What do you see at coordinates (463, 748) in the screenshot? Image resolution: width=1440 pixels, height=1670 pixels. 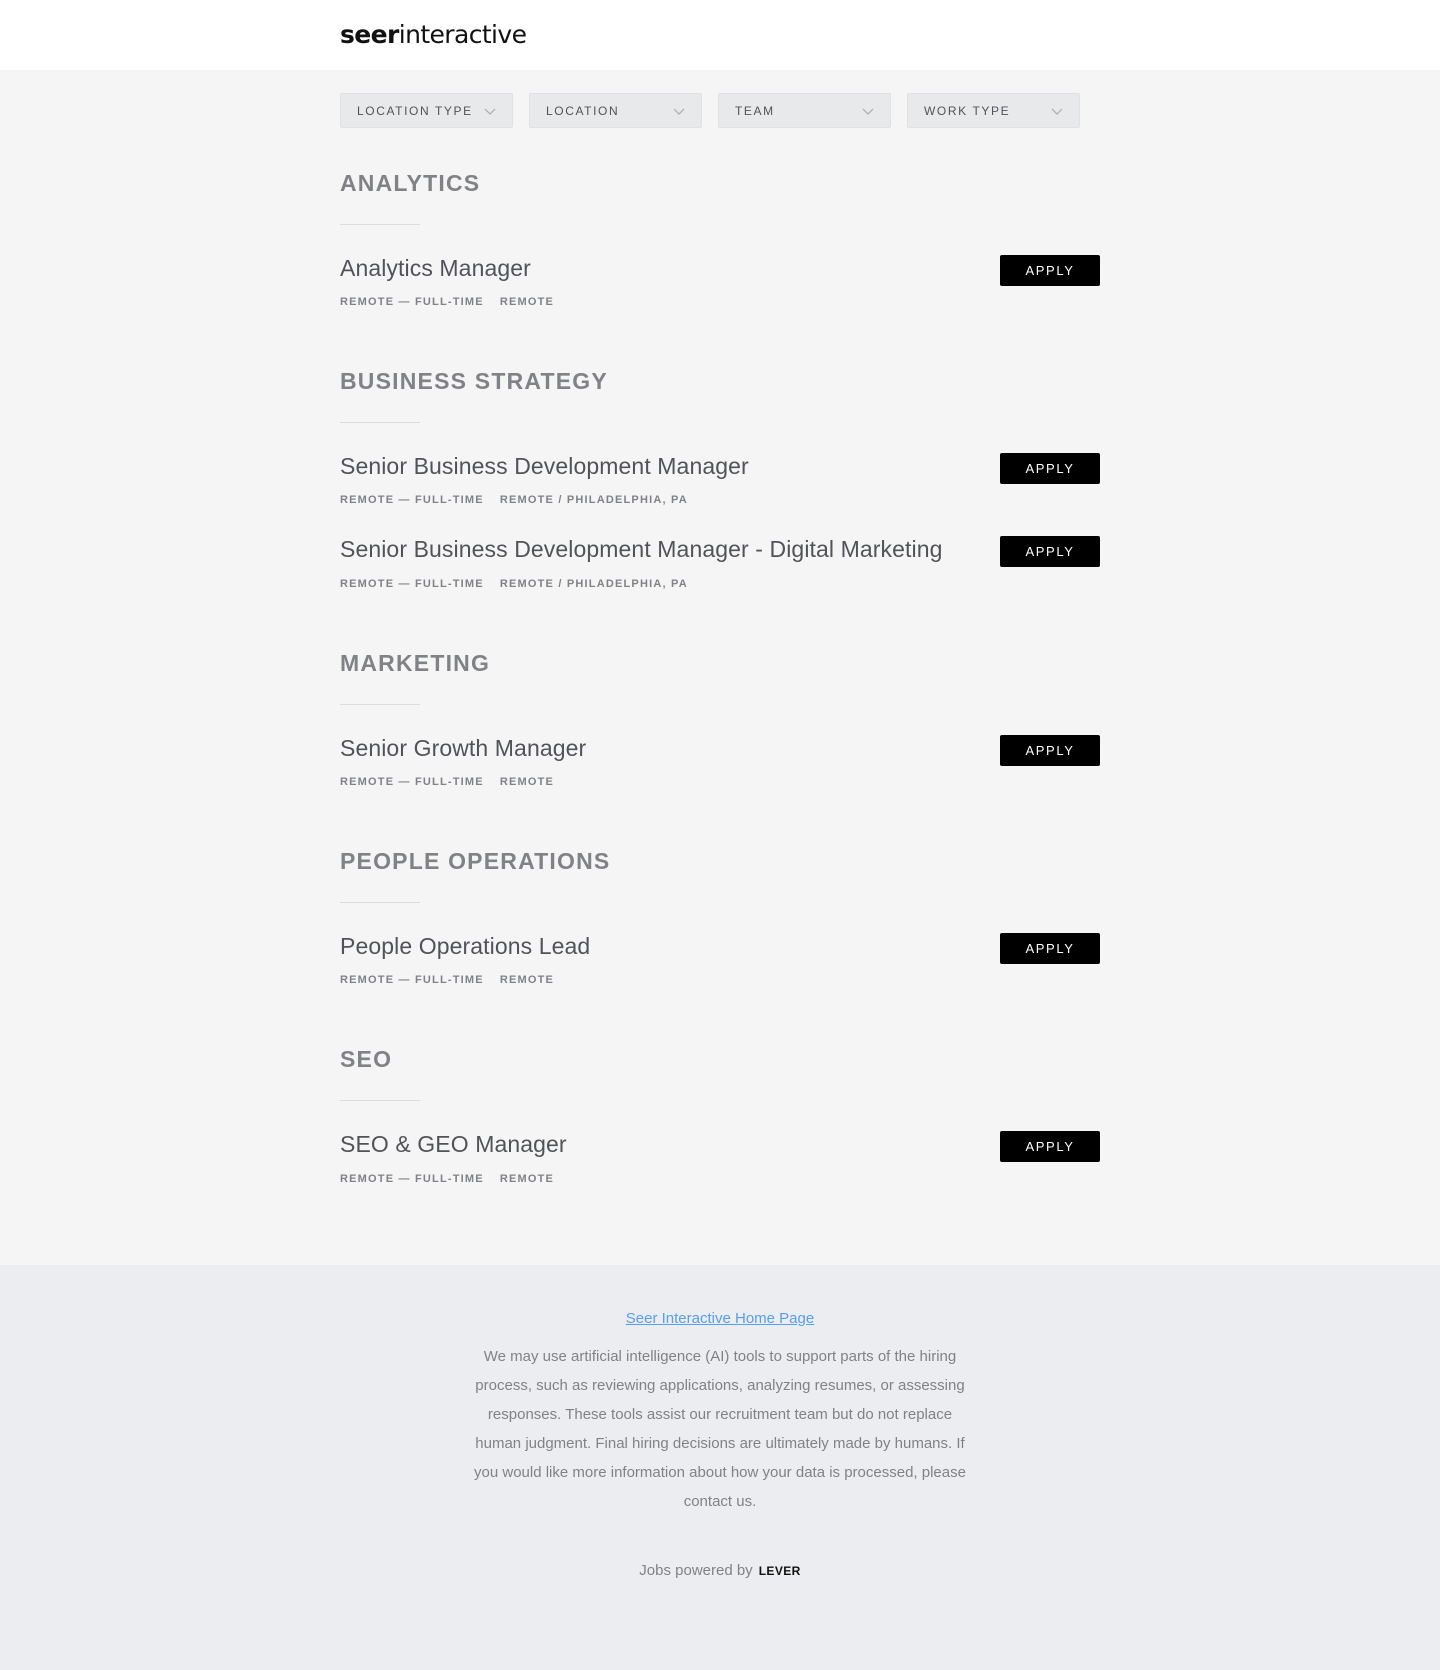 I see `posting-title: Senior Growth Manager` at bounding box center [463, 748].